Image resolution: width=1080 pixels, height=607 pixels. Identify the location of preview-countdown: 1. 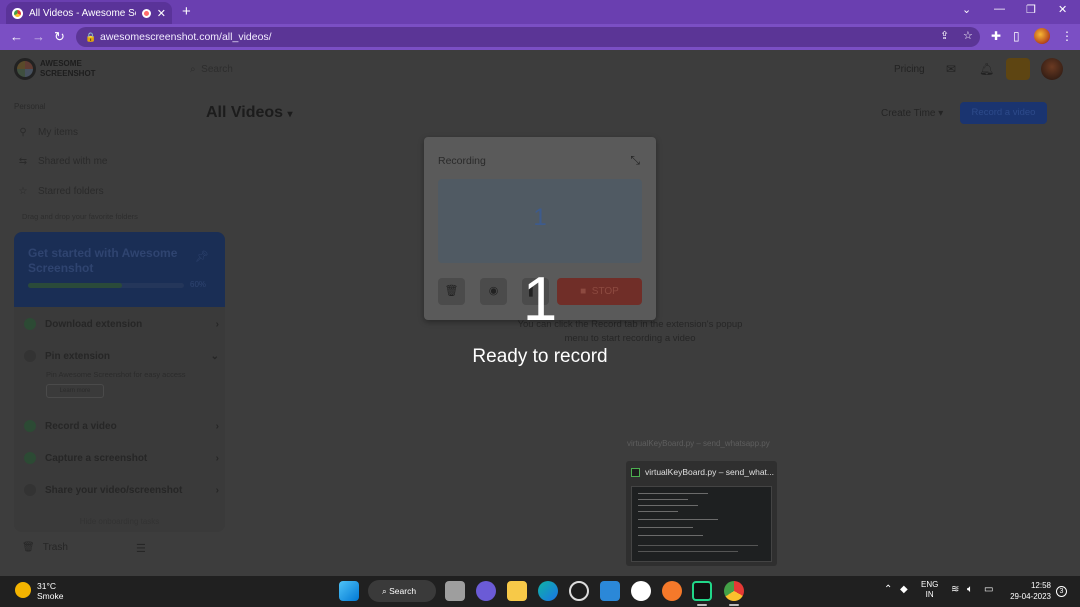
(540, 217).